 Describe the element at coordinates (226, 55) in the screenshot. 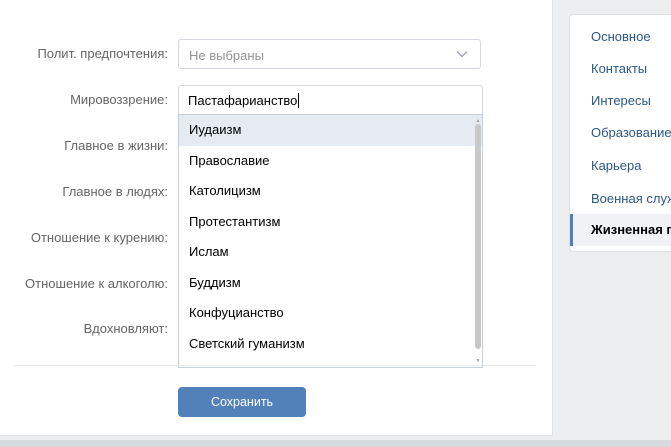

I see `political-select-value: Не выбраны` at that location.